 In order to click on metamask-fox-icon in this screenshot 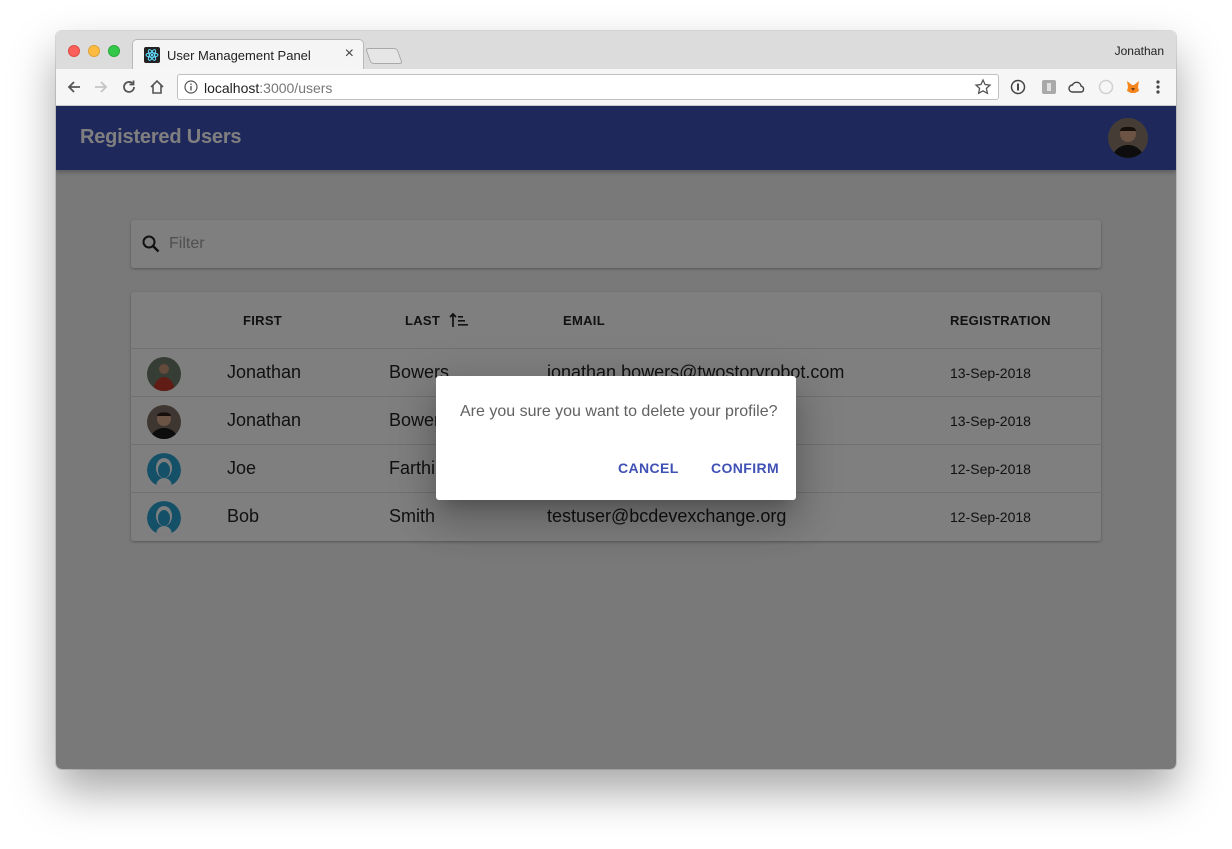, I will do `click(1133, 87)`.